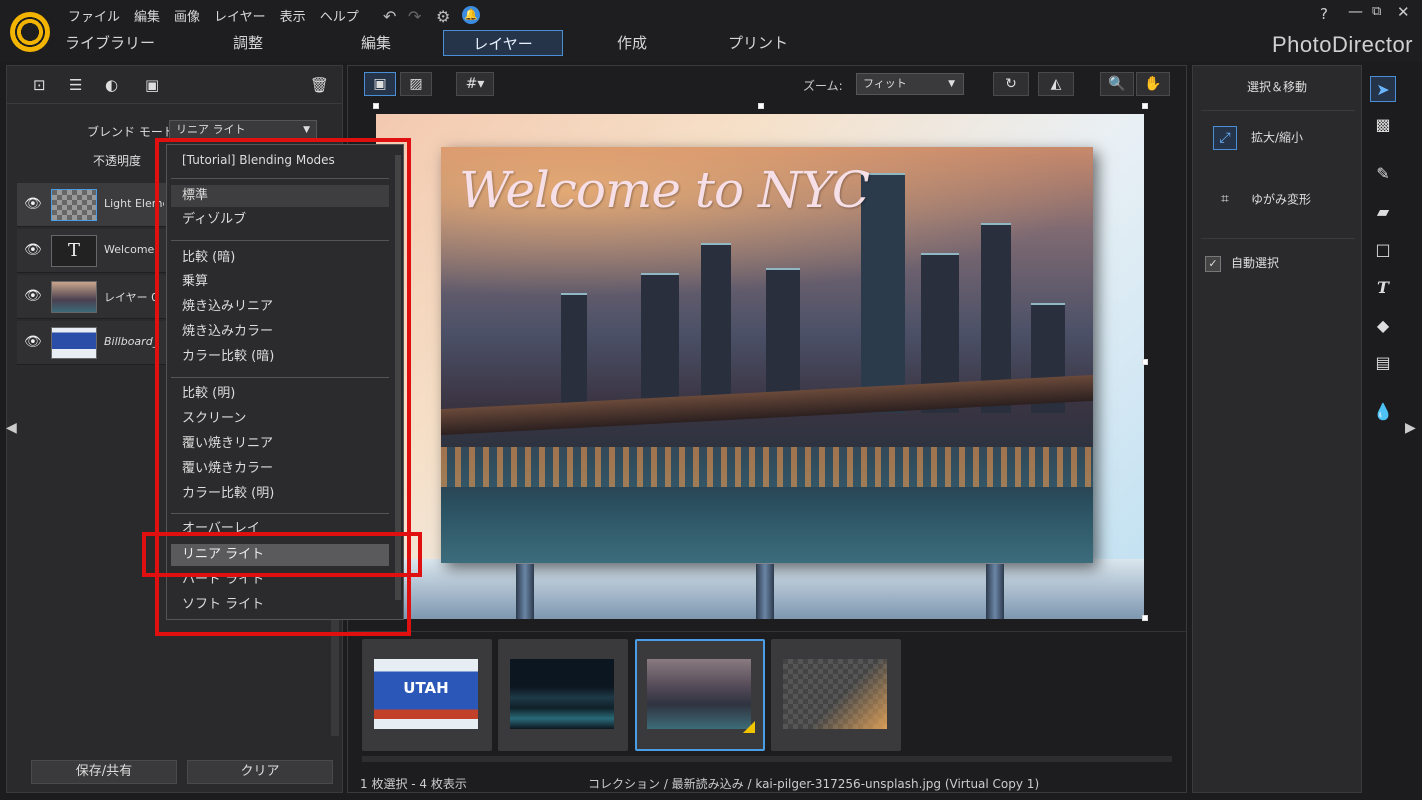 The image size is (1422, 800). Describe the element at coordinates (152, 85) in the screenshot. I see `mask-icon: ▣` at that location.